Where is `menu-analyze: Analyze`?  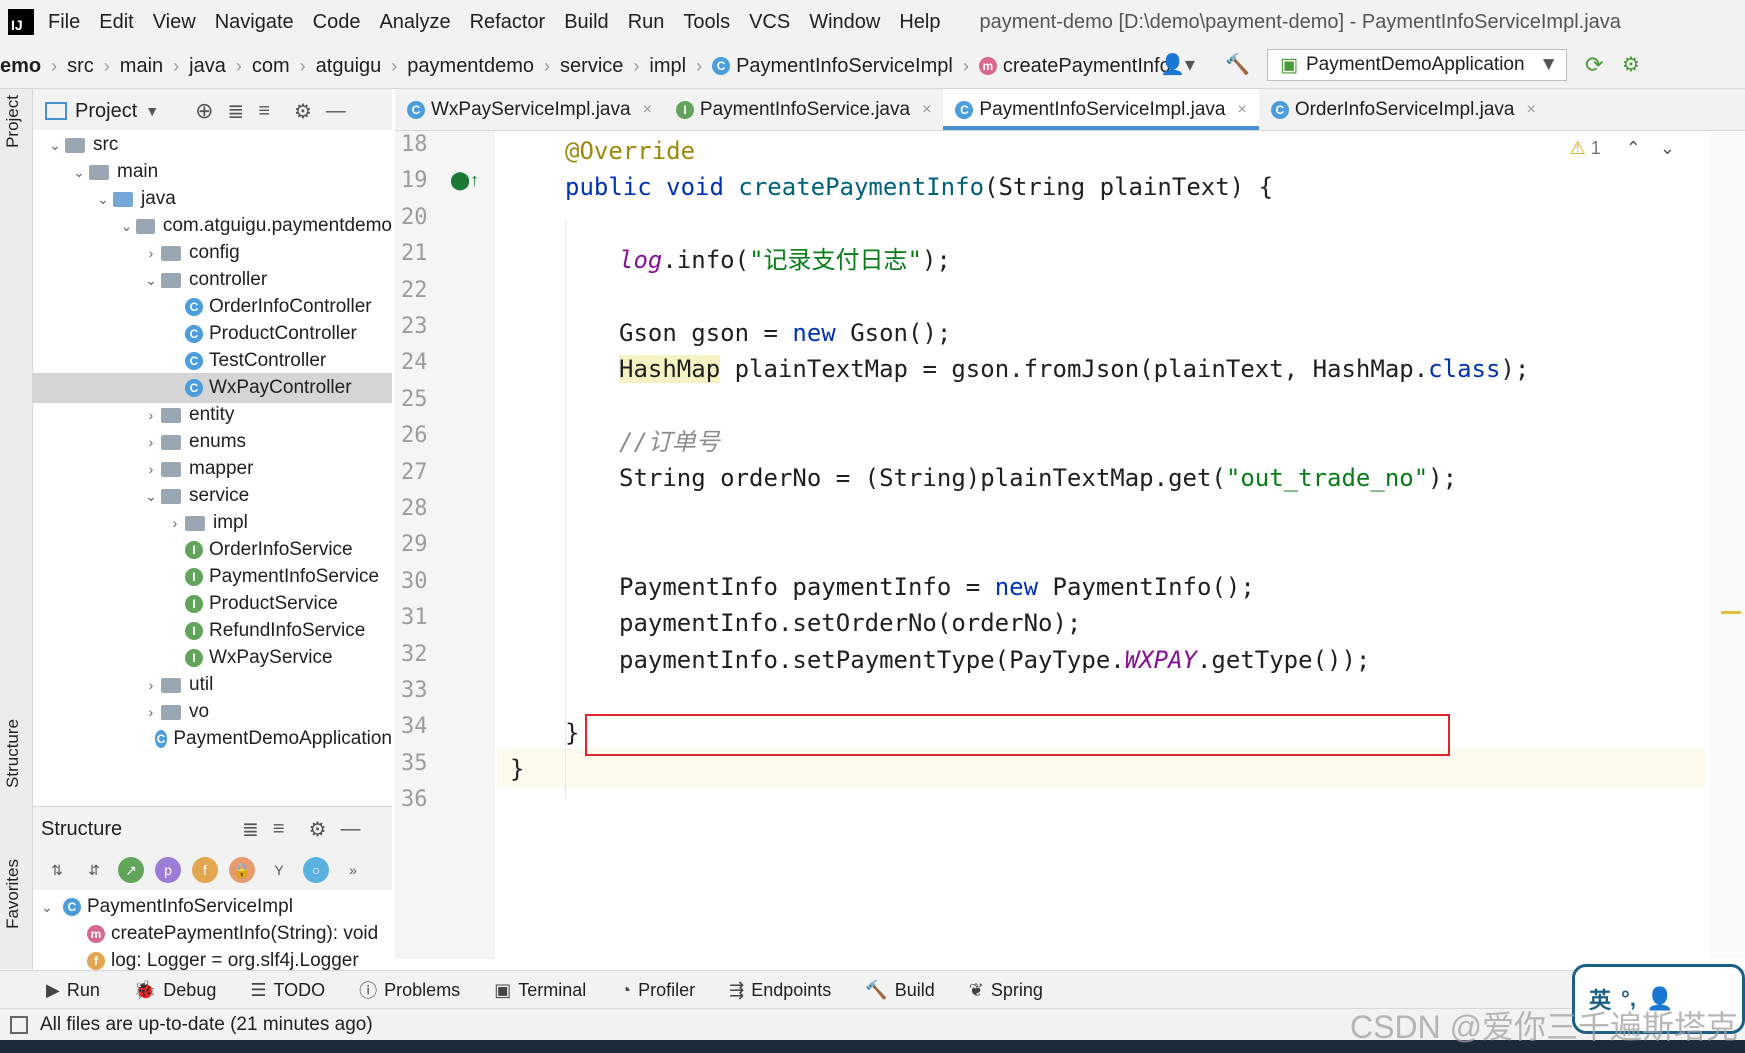 menu-analyze: Analyze is located at coordinates (414, 22).